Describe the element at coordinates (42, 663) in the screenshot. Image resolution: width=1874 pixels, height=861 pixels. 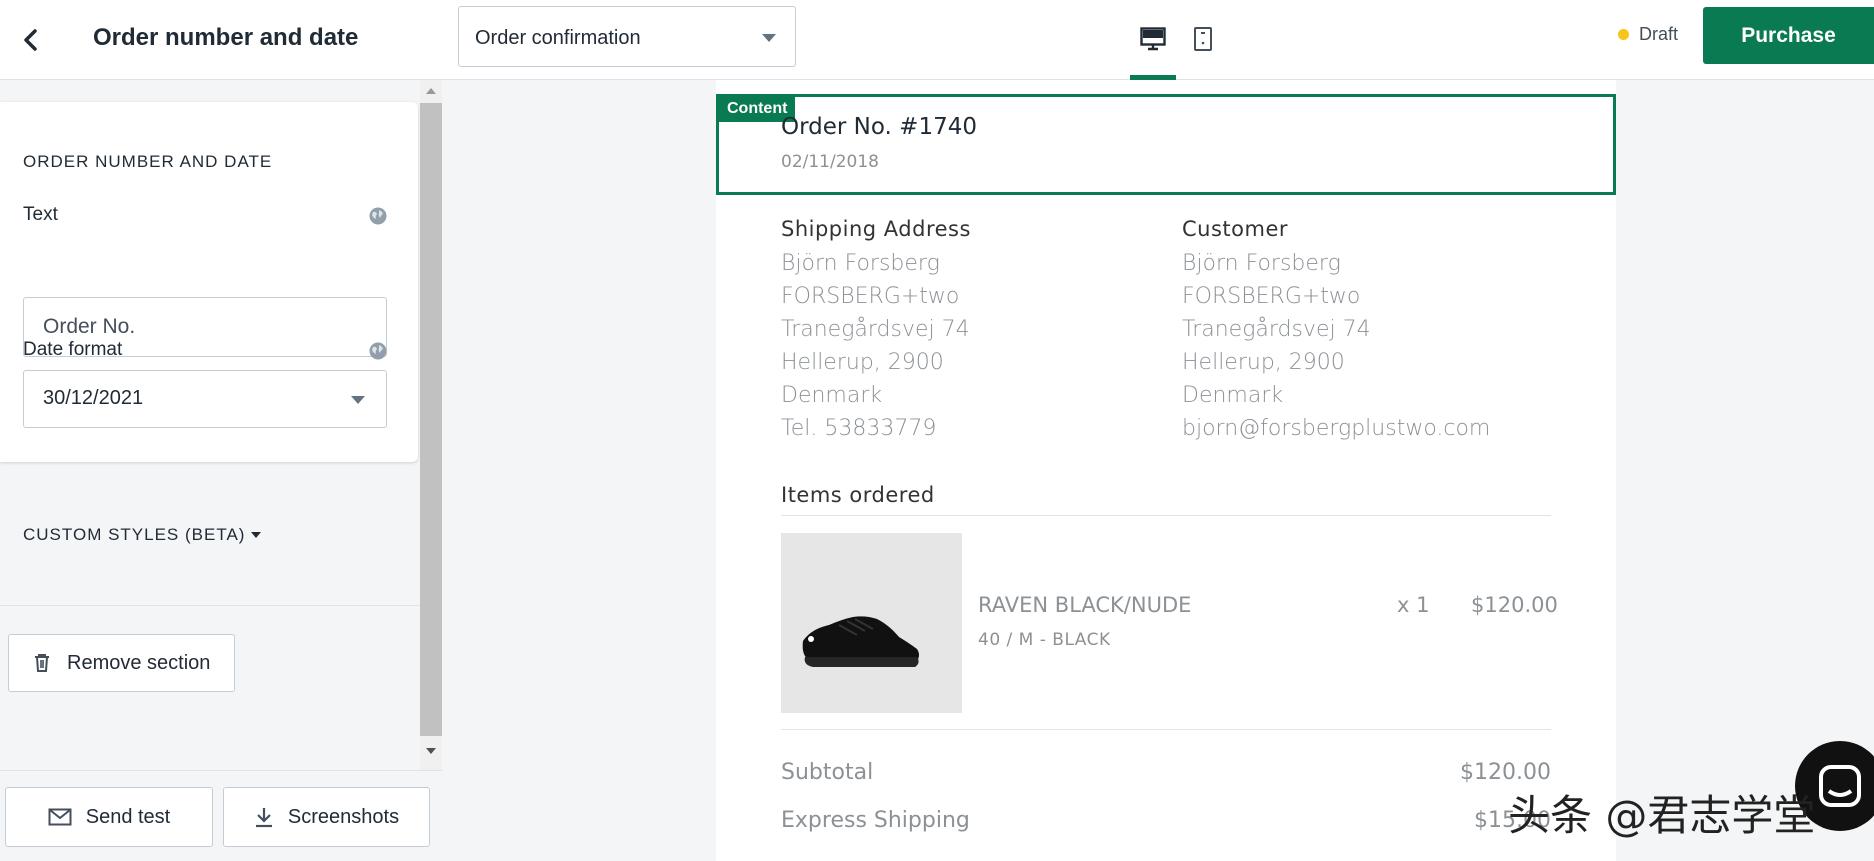
I see `trash-icon` at that location.